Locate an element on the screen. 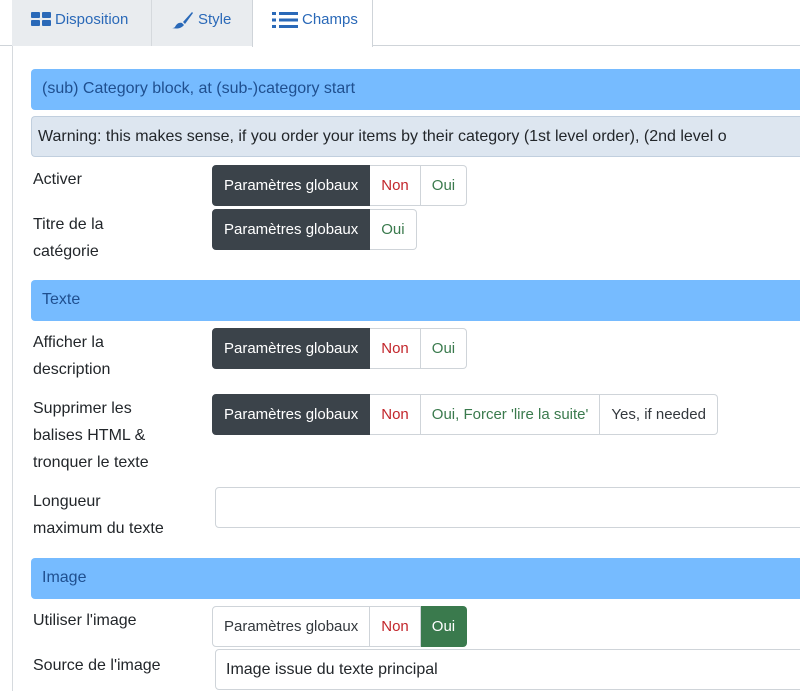 This screenshot has height=691, width=800. activate-option-global: Paramètres globaux is located at coordinates (291, 185).